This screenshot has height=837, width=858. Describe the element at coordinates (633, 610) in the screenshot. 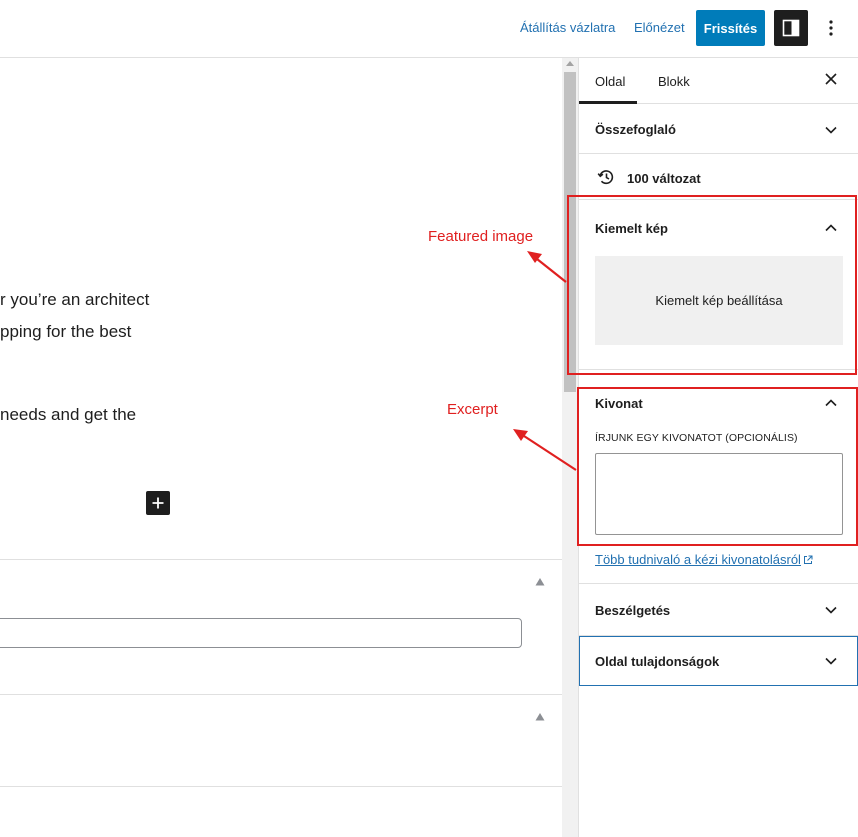

I see `discussion-title: Beszélgetés` at that location.